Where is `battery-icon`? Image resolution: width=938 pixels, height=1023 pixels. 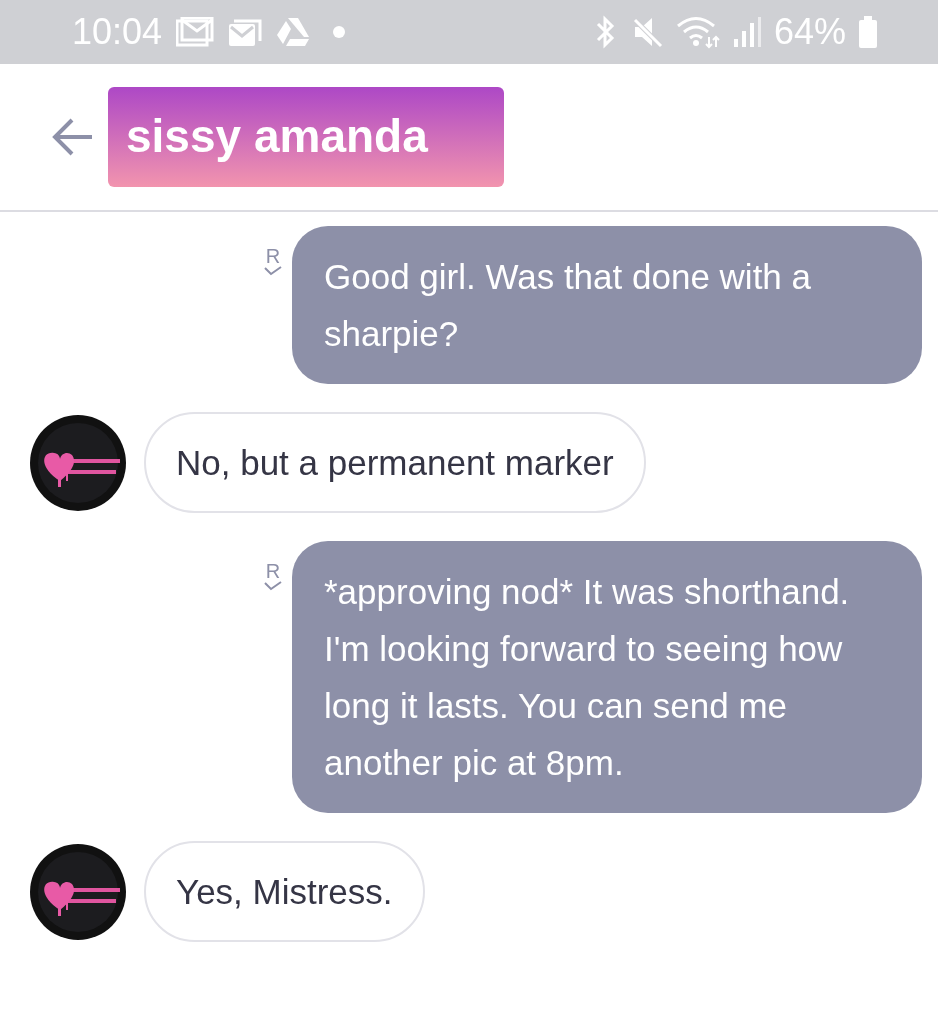 battery-icon is located at coordinates (868, 32).